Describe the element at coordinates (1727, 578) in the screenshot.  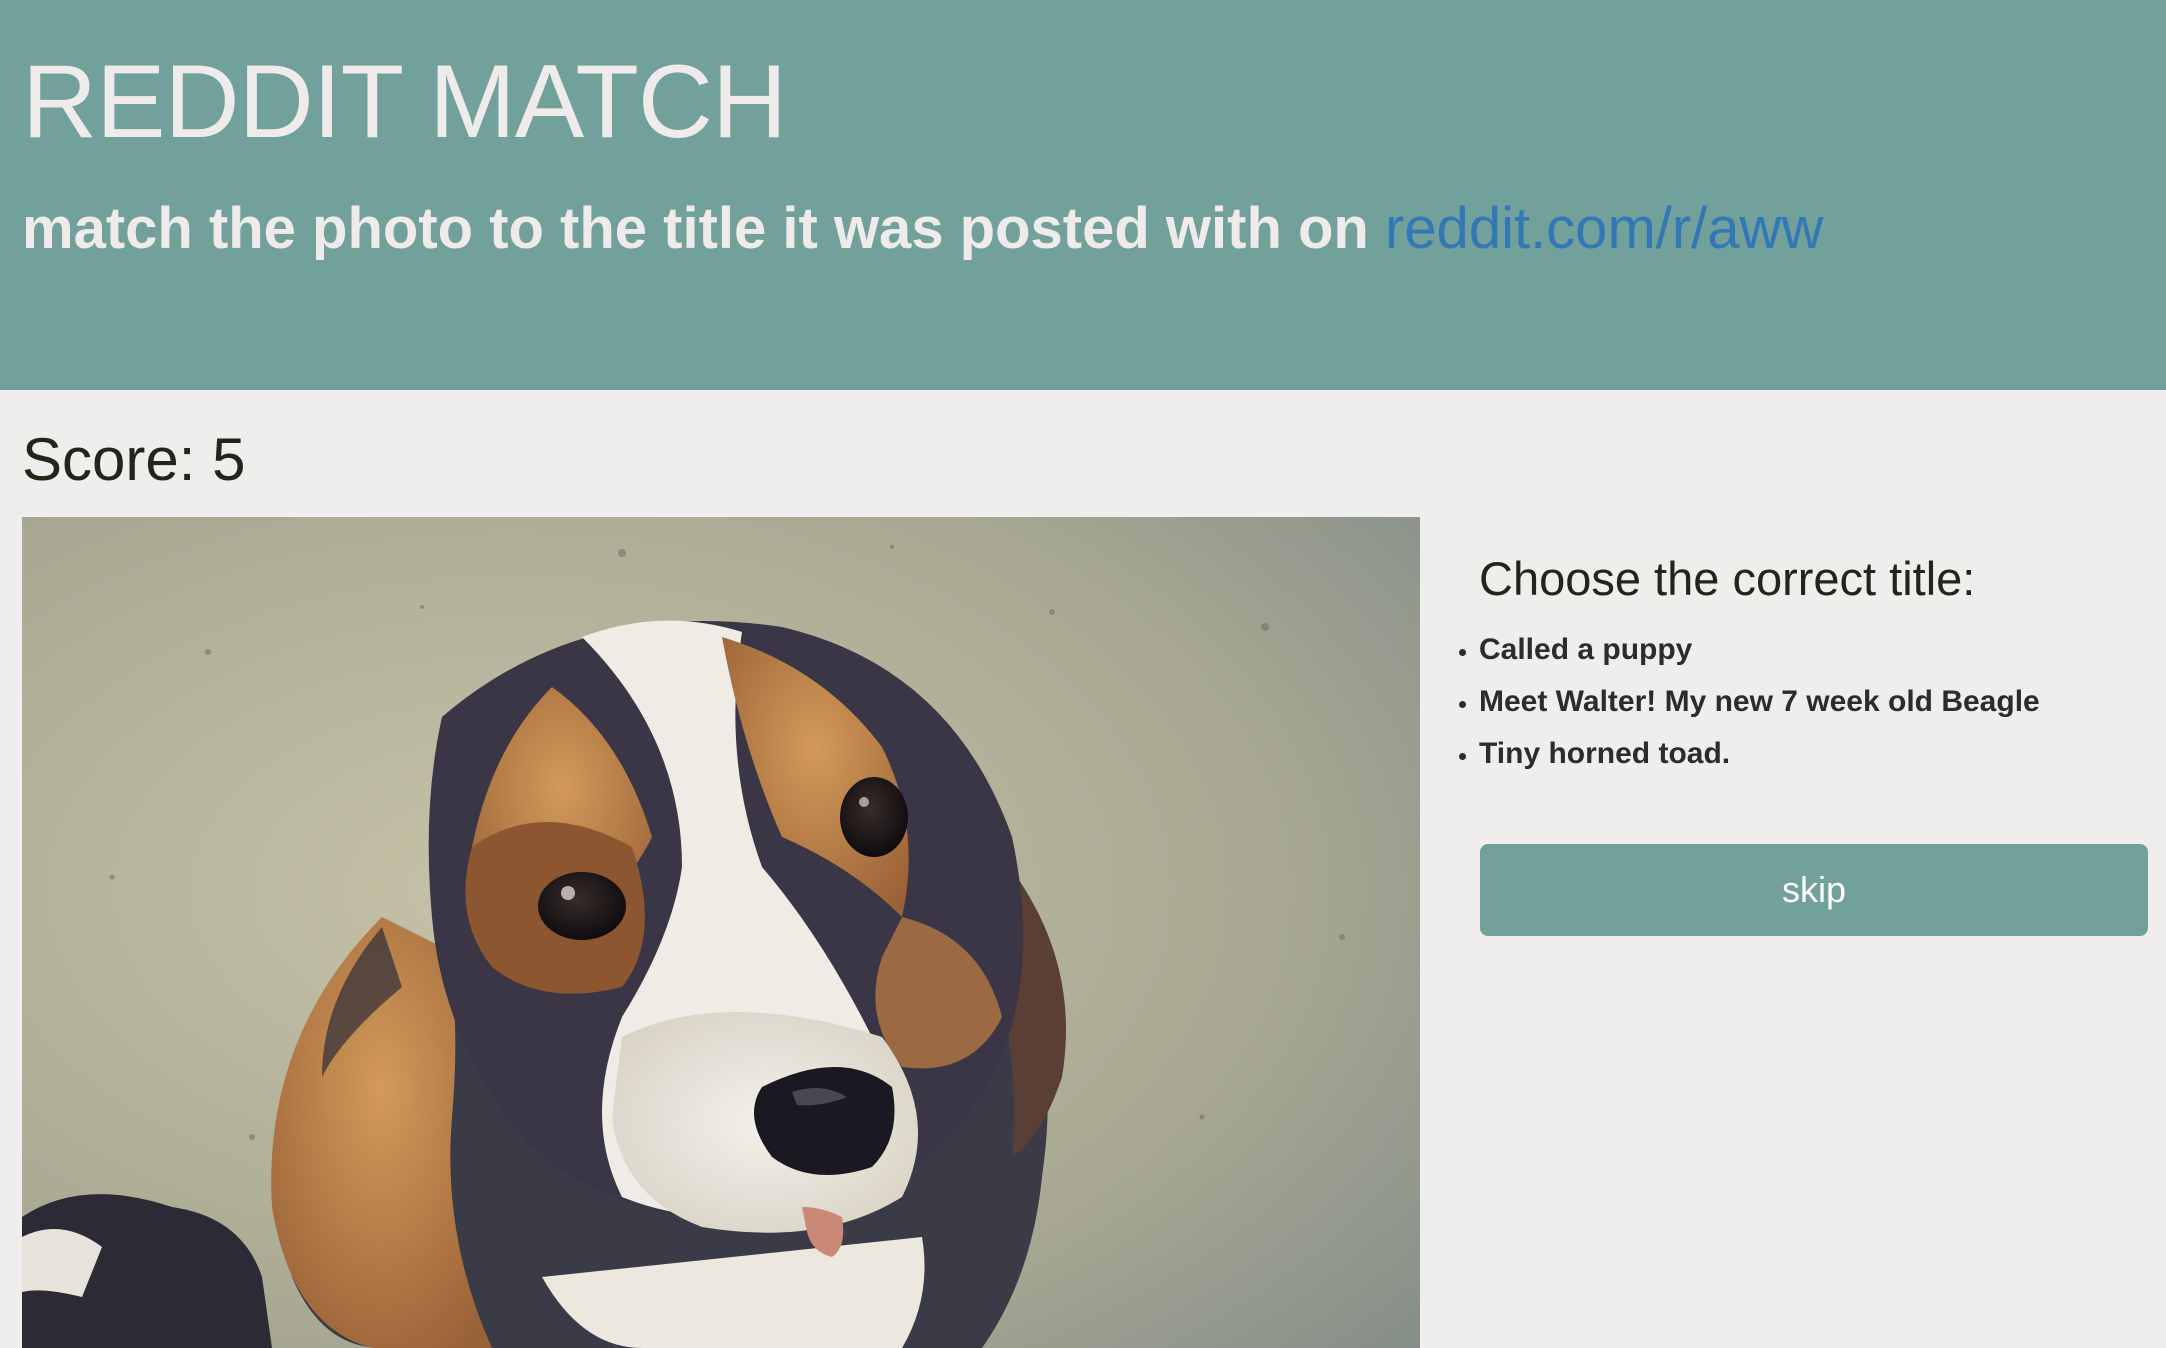
I see `choices-heading: Choose the correct title:` at that location.